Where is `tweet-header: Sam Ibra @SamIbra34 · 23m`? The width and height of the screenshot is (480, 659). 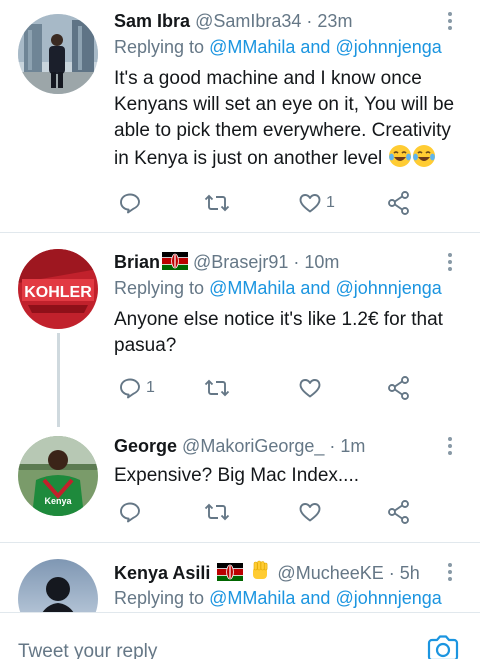
tweet-header: Sam Ibra @SamIbra34 · 23m is located at coordinates (287, 21).